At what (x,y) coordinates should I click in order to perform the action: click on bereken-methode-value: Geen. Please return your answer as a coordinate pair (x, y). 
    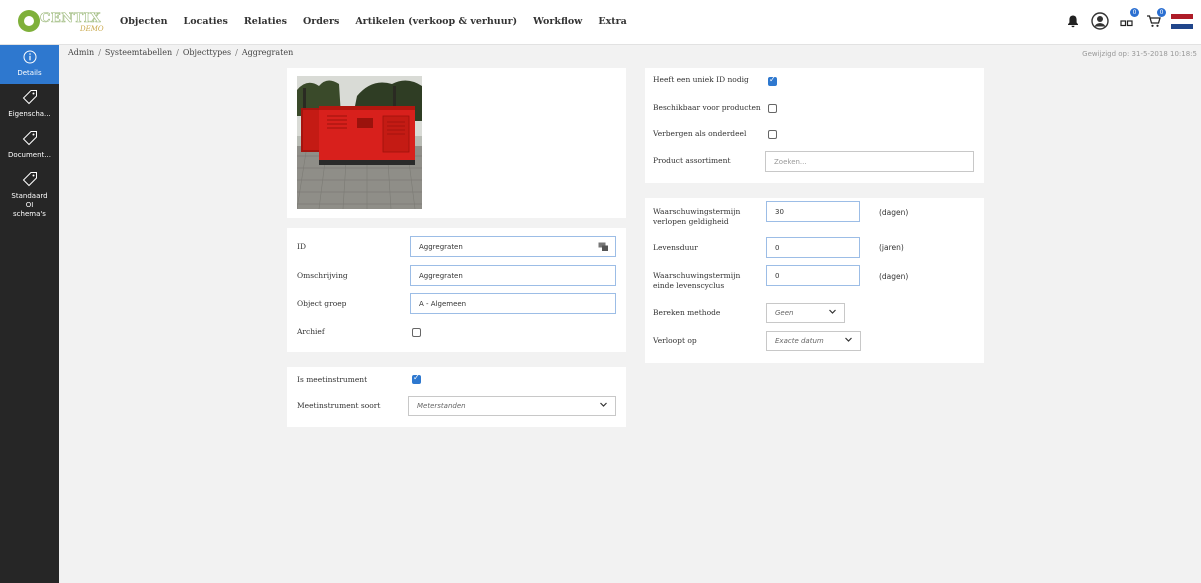
    Looking at the image, I should click on (784, 313).